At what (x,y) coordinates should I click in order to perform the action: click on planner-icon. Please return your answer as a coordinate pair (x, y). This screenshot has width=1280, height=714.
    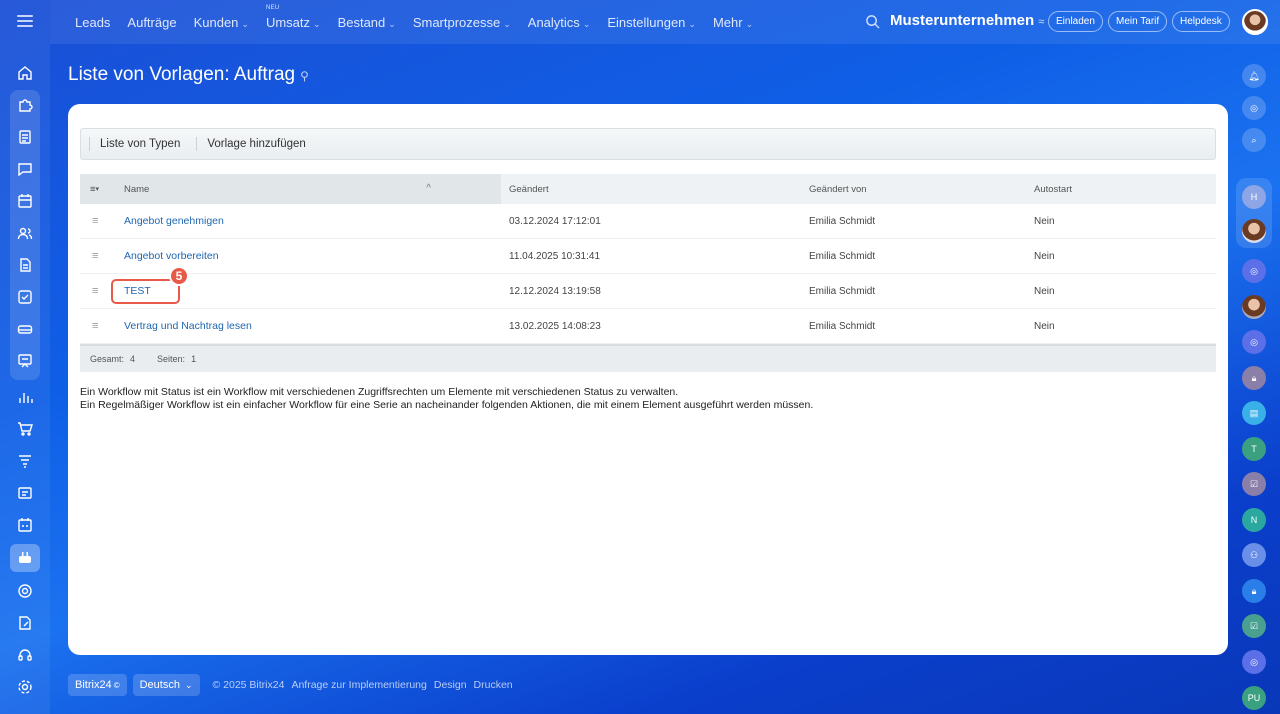
    Looking at the image, I should click on (25, 525).